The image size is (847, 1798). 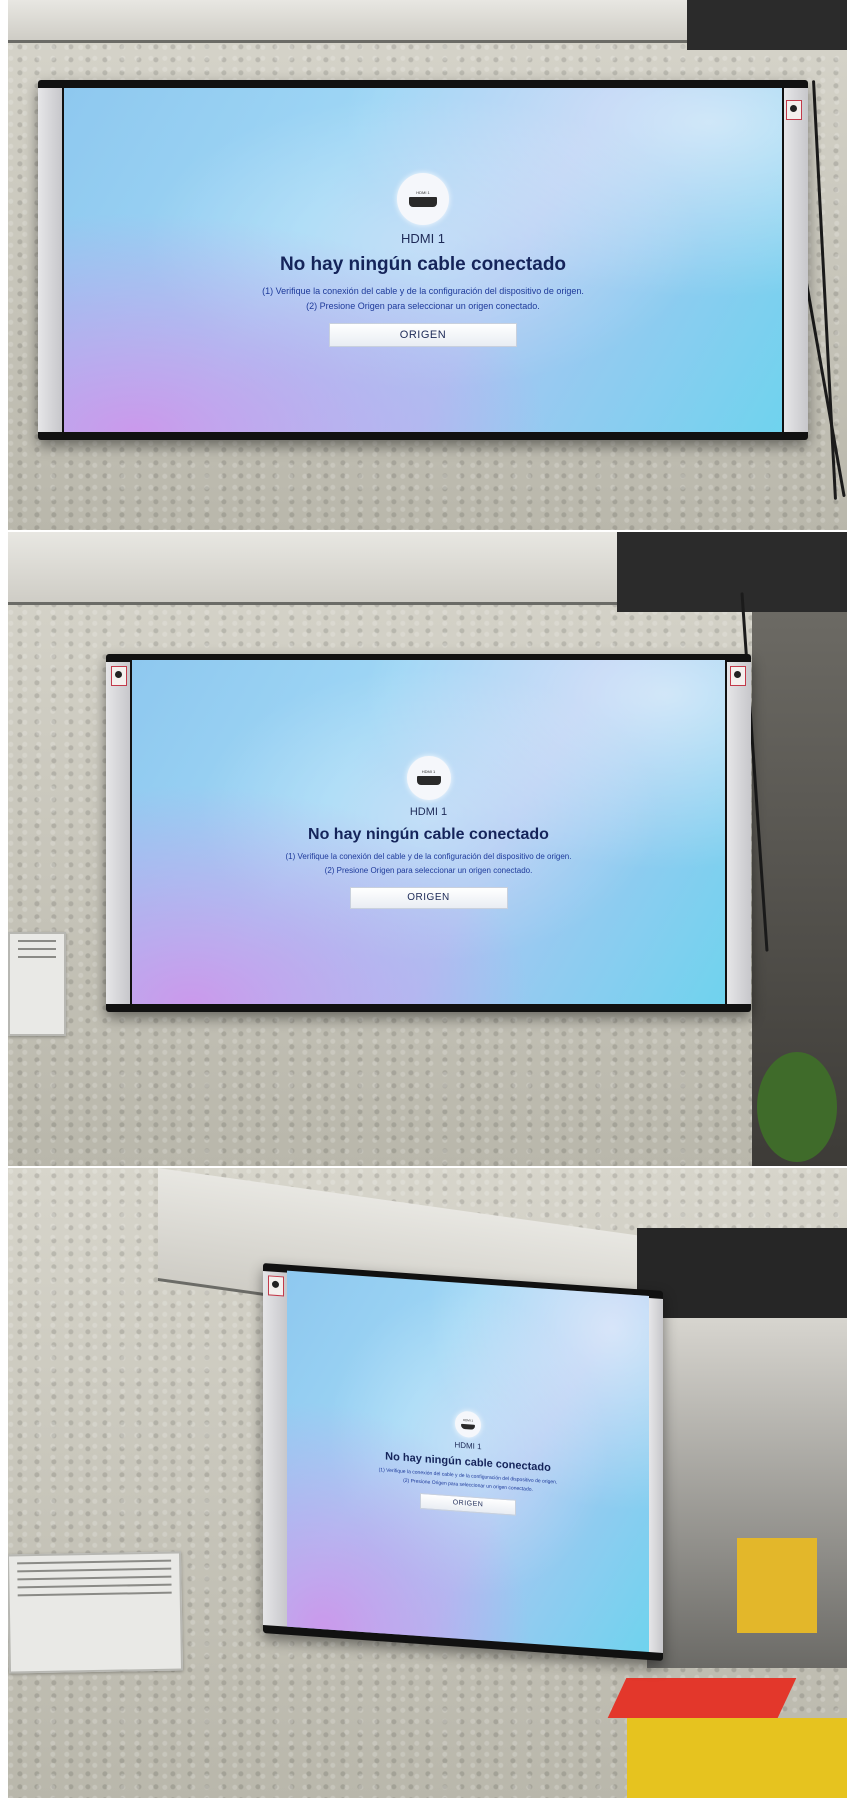 I want to click on yellow-barrier, so click(x=777, y=1585).